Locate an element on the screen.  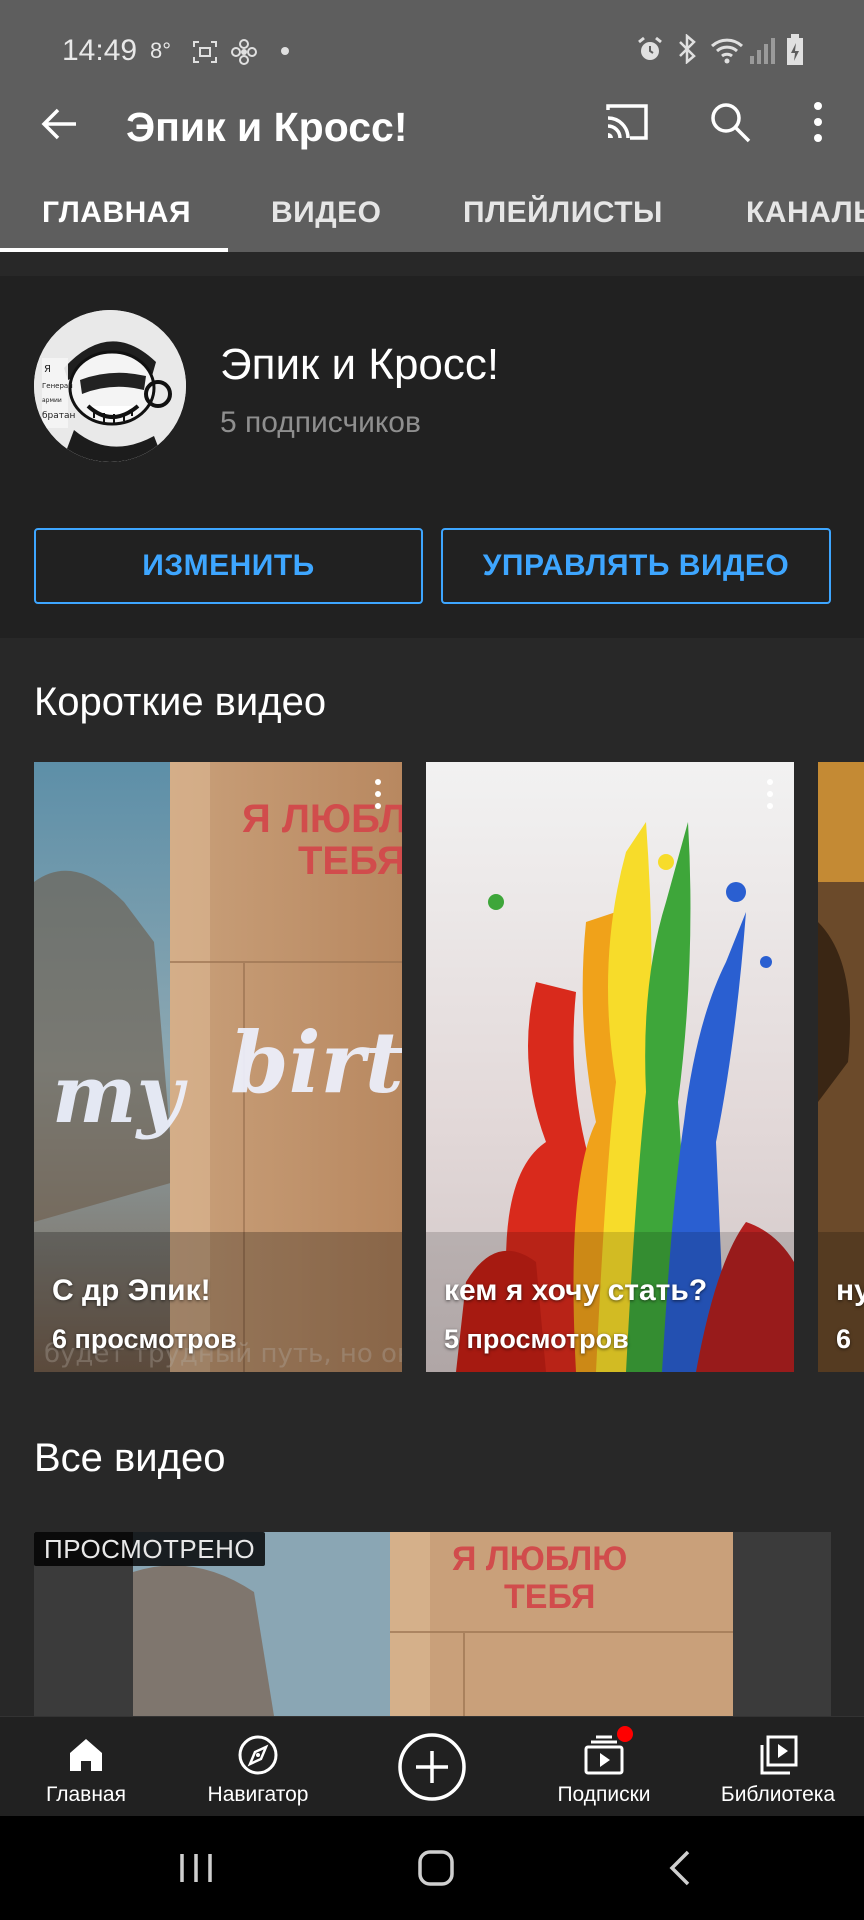
nav-label: Библиотека is located at coordinates (778, 1794).